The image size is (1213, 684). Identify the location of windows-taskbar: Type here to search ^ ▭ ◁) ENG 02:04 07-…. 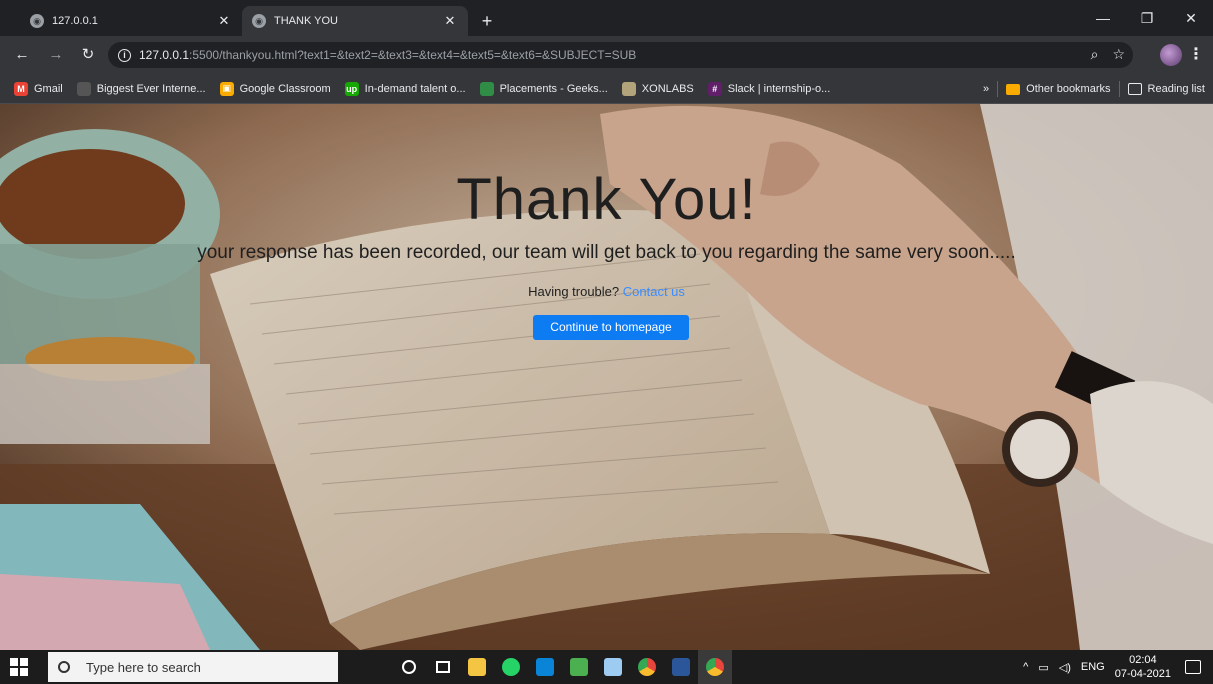
(606, 667).